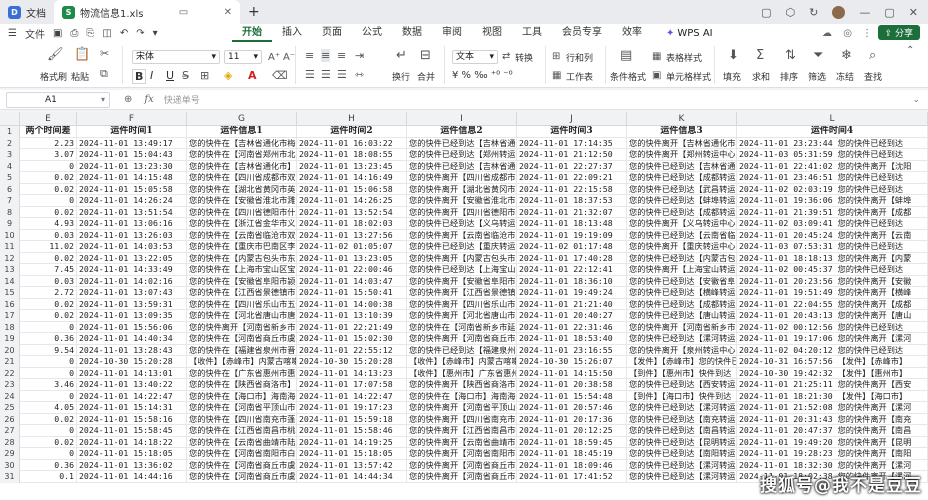  Describe the element at coordinates (132, 442) in the screenshot. I see `cell: 2024-11-01 14:18:22` at that location.